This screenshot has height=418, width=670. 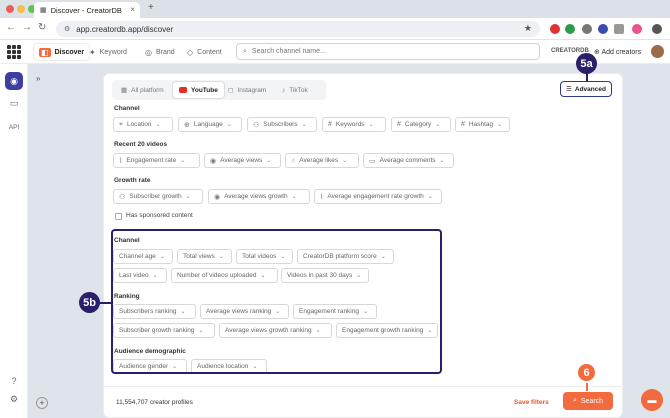 I want to click on reload-icon: ↻, so click(x=42, y=27).